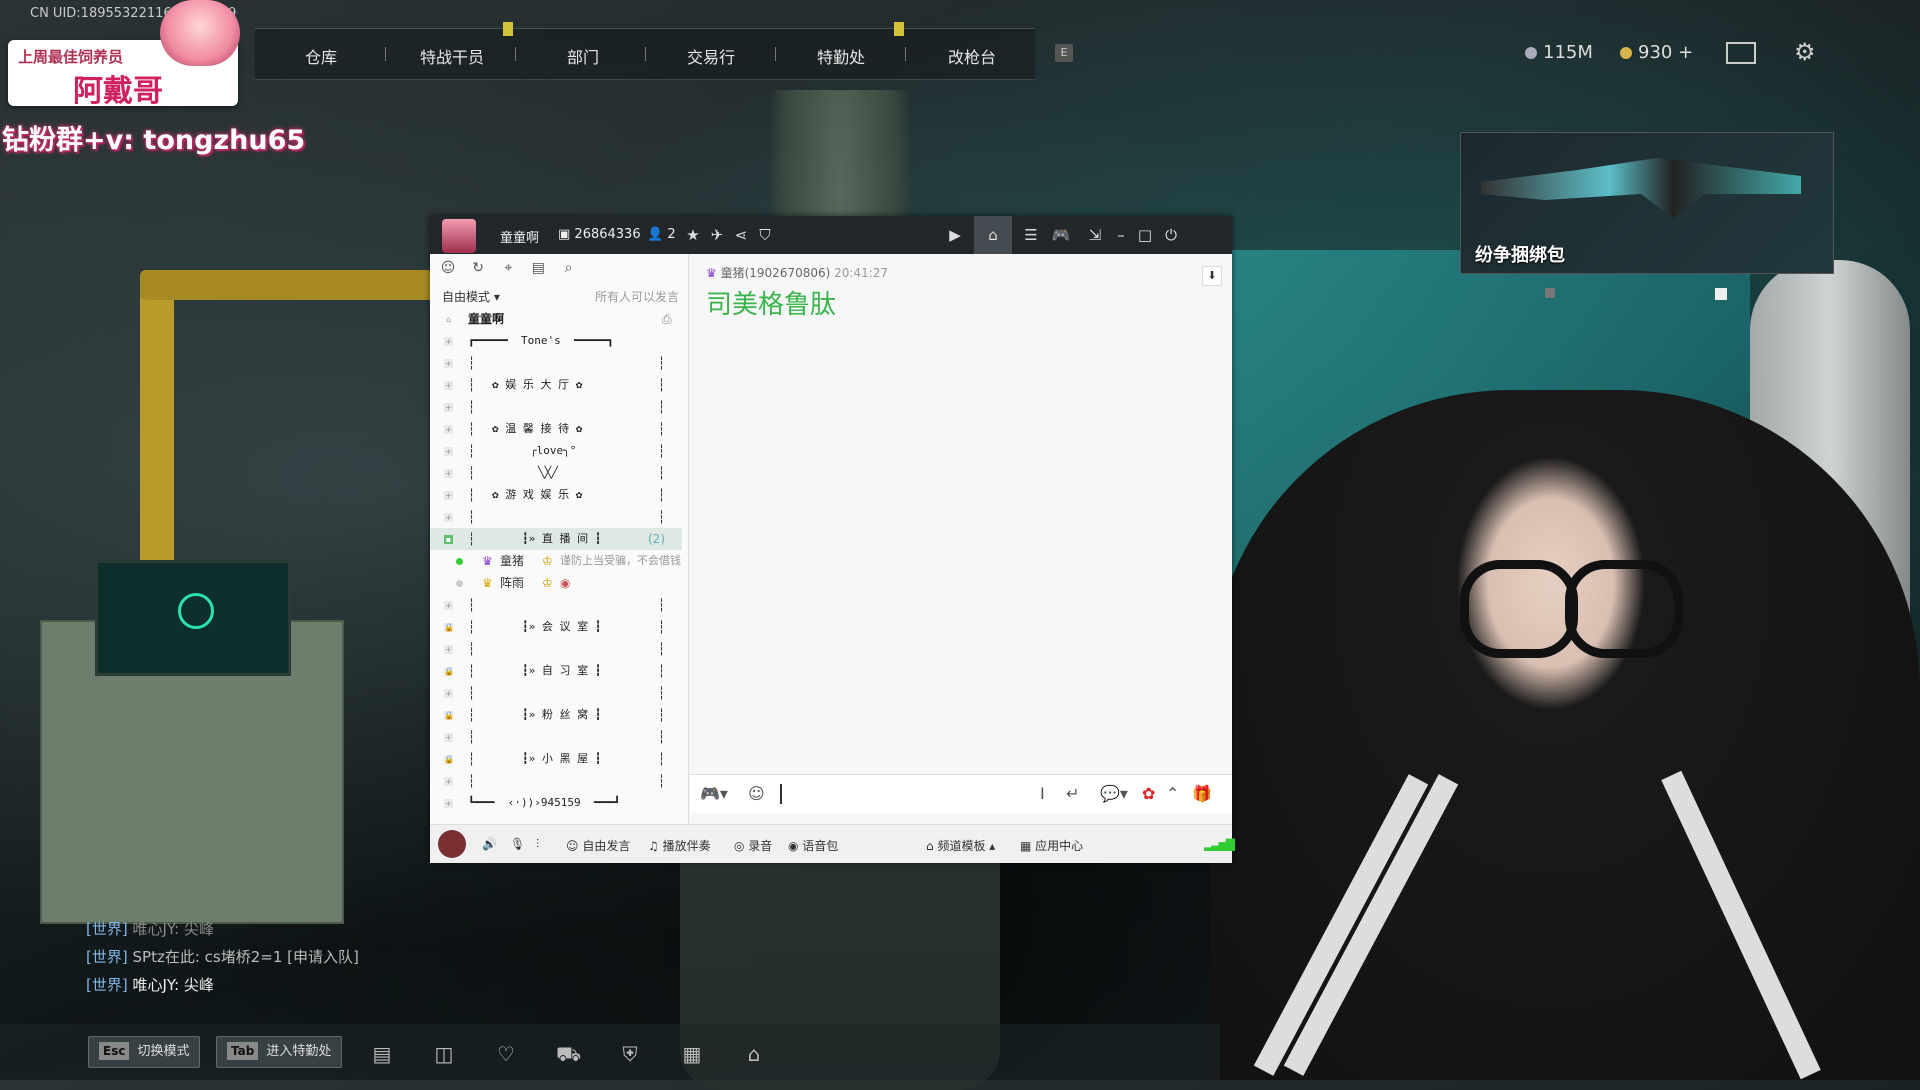 The height and width of the screenshot is (1090, 1920). I want to click on gamepad-icon: 🎮, so click(1061, 235).